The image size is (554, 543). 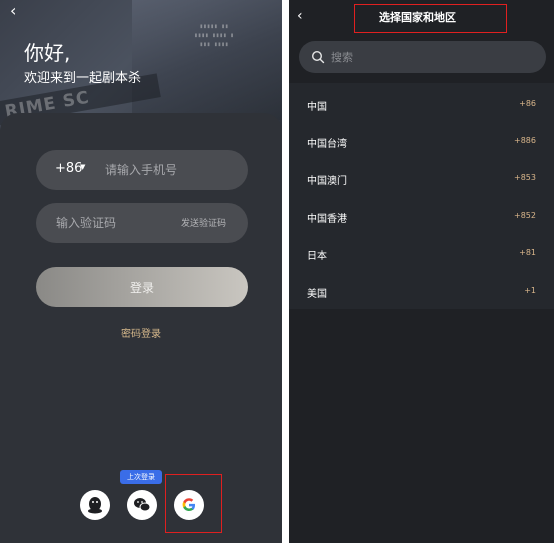 What do you see at coordinates (327, 219) in the screenshot?
I see `region-name: 中国香港` at bounding box center [327, 219].